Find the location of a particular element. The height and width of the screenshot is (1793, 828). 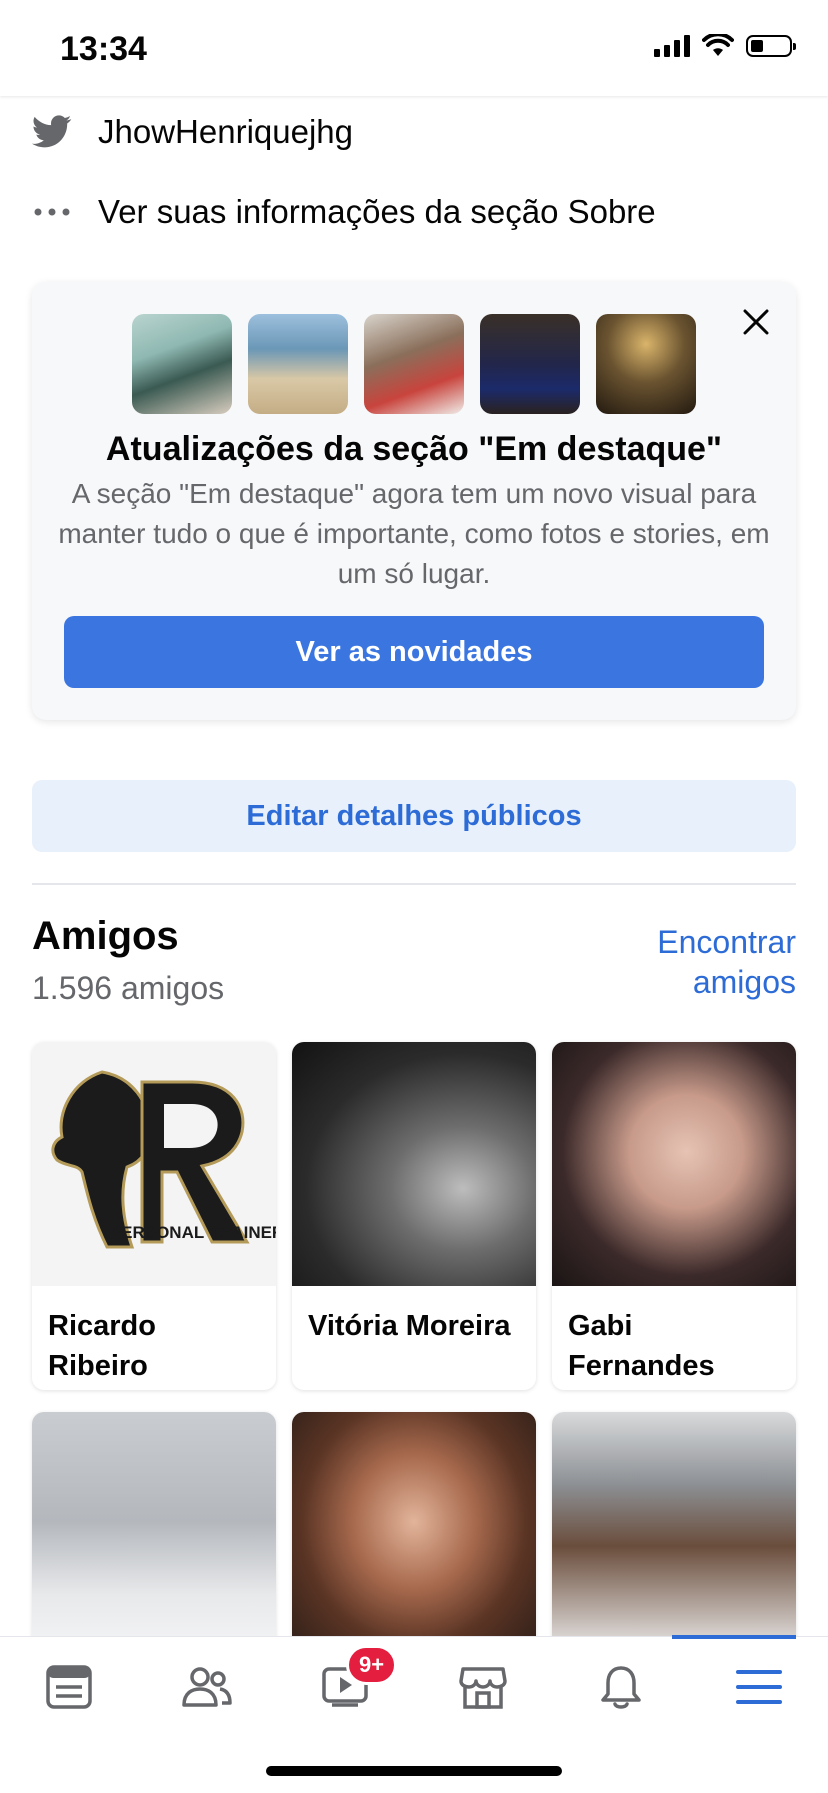

bell-icon is located at coordinates (621, 1687).